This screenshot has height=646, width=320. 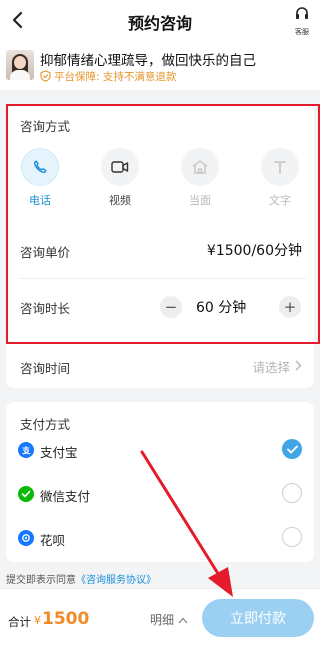 What do you see at coordinates (183, 620) in the screenshot?
I see `chevron-up-icon` at bounding box center [183, 620].